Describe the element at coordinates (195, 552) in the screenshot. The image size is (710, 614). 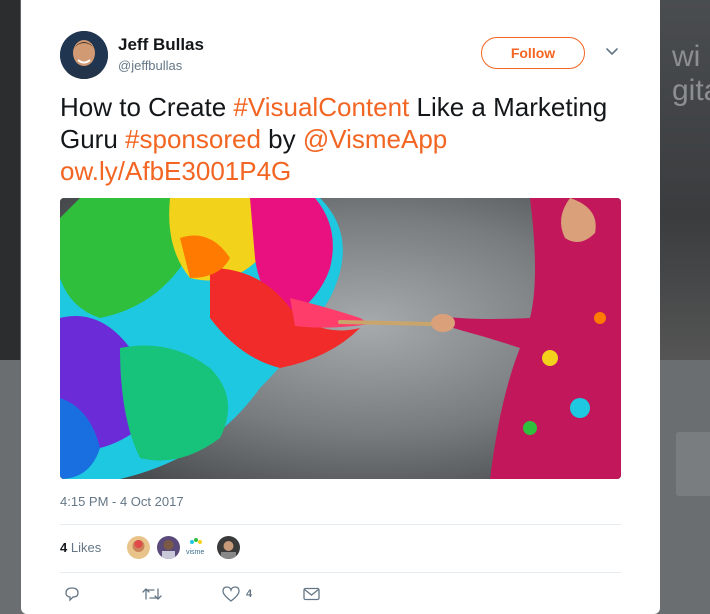
I see `liker-badge-text: visme` at that location.